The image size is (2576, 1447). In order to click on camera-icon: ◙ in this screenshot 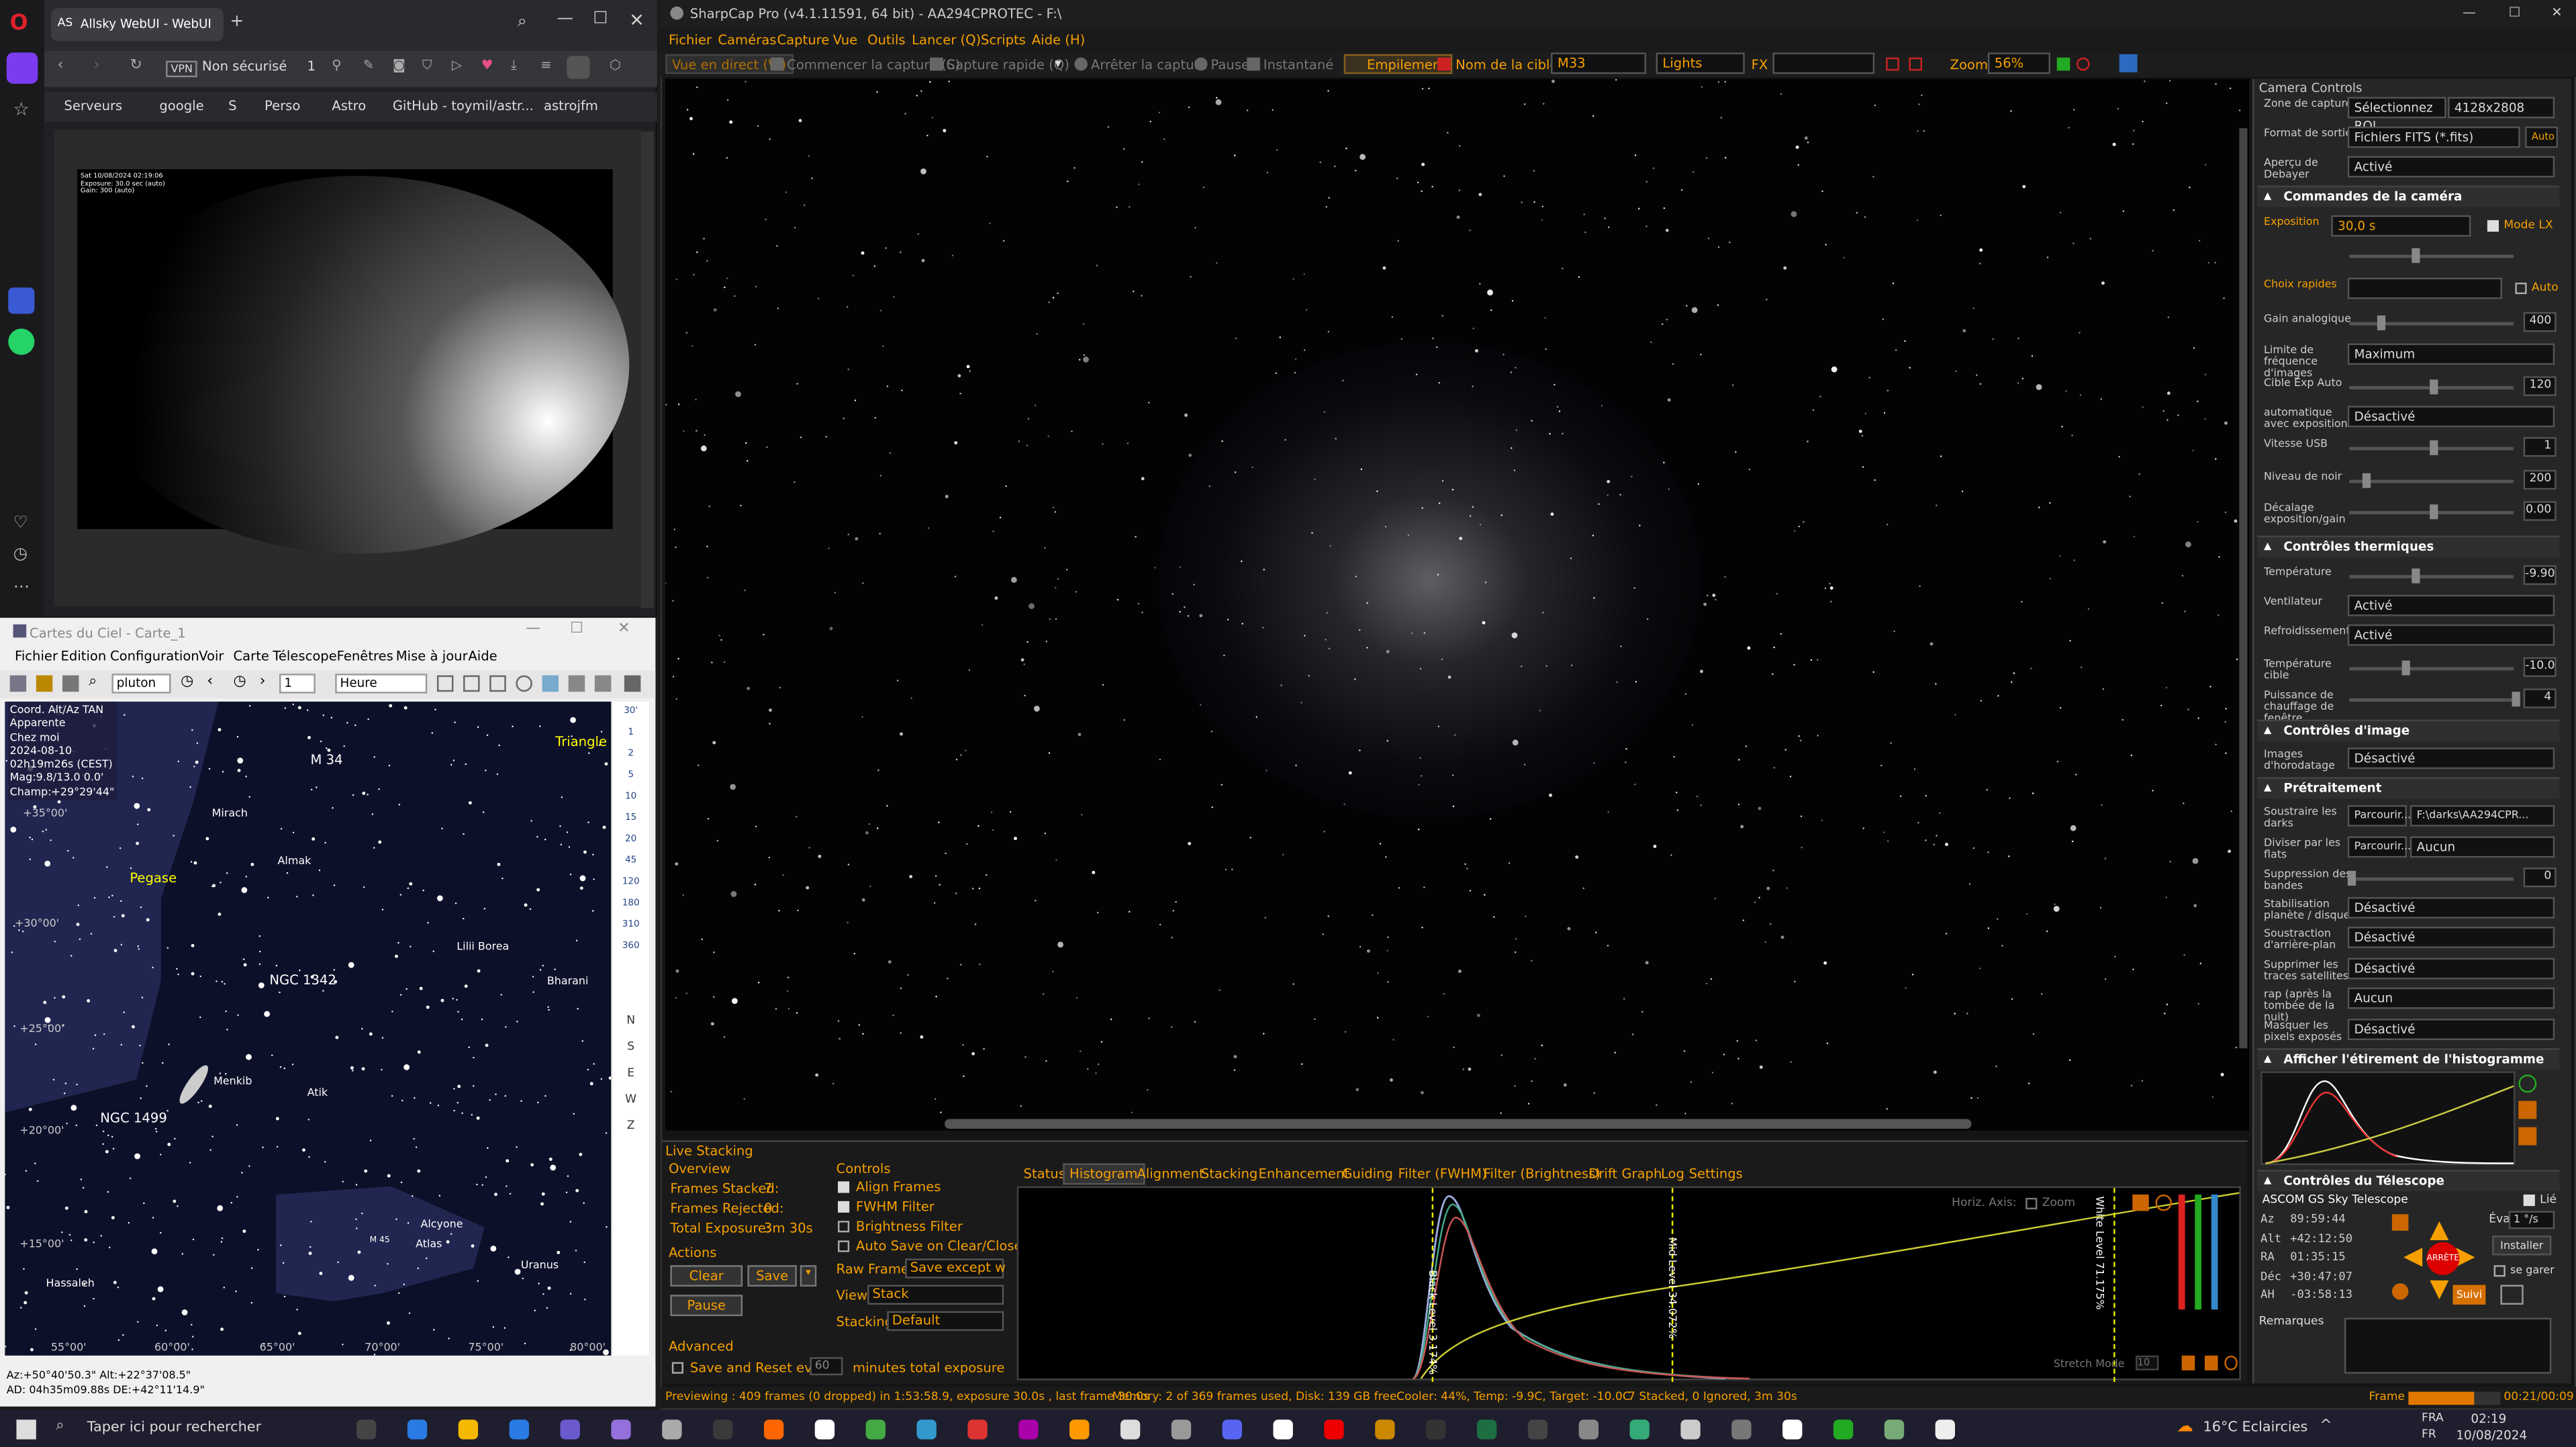, I will do `click(399, 66)`.